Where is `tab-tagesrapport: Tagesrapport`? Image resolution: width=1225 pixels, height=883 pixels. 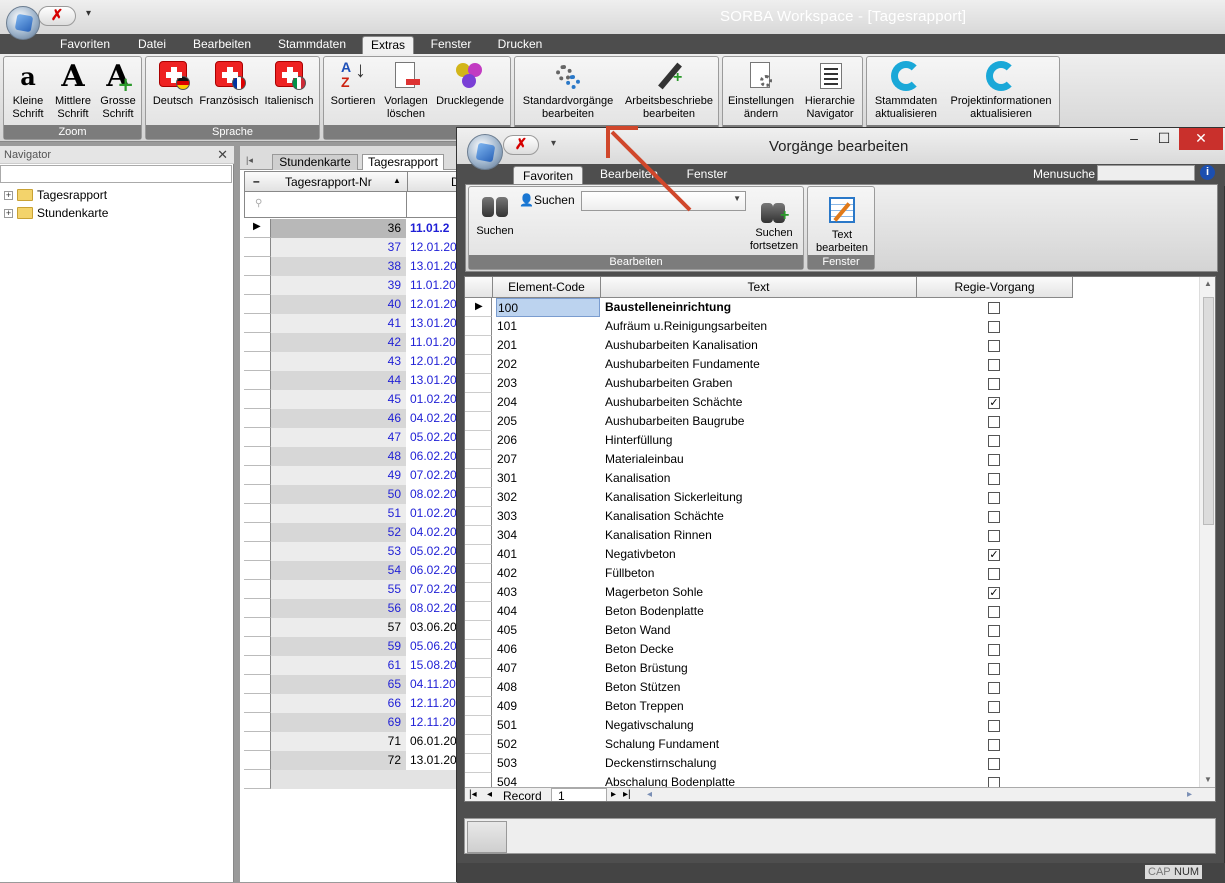
tab-tagesrapport: Tagesrapport is located at coordinates (403, 162).